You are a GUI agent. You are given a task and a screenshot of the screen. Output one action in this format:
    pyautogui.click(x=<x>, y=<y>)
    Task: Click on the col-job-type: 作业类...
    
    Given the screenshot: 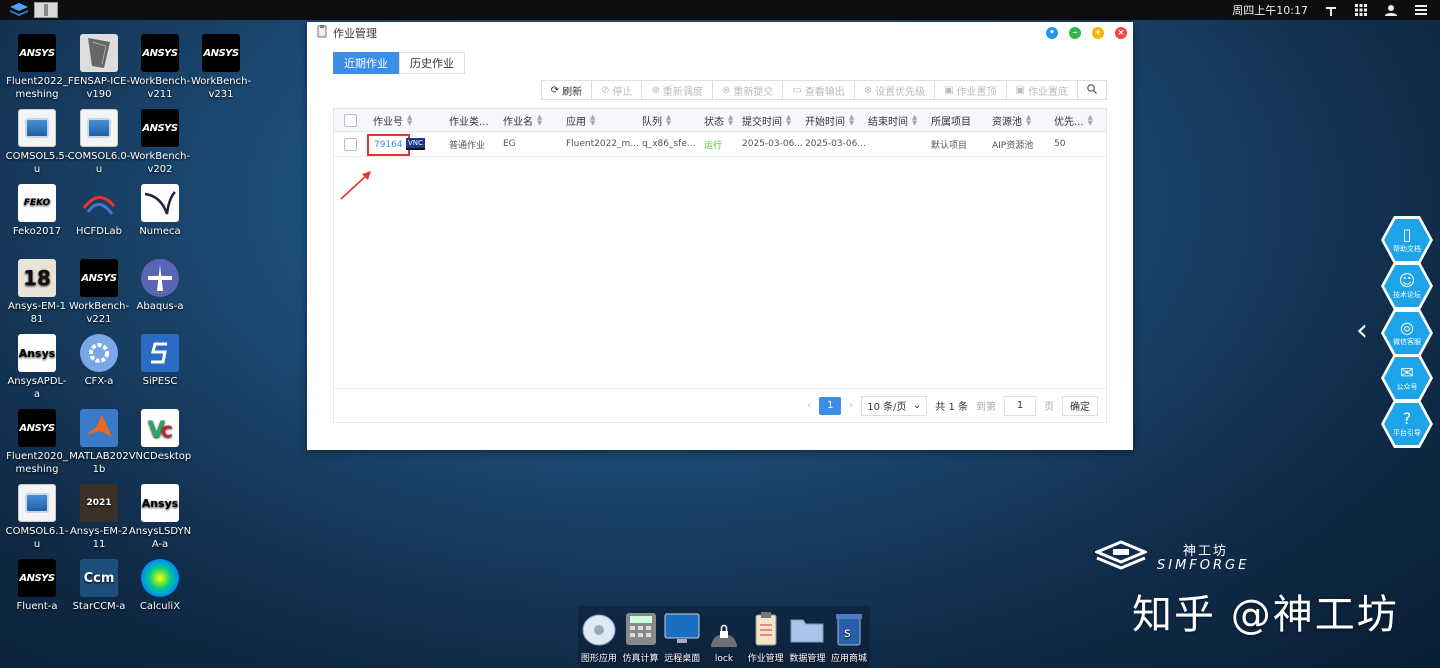 What is the action you would take?
    pyautogui.click(x=475, y=120)
    